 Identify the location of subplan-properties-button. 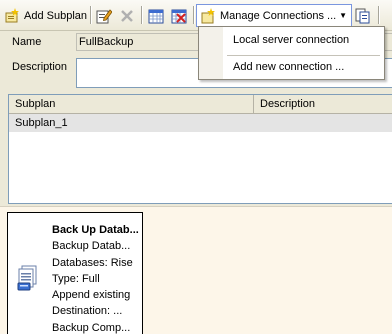
(104, 16).